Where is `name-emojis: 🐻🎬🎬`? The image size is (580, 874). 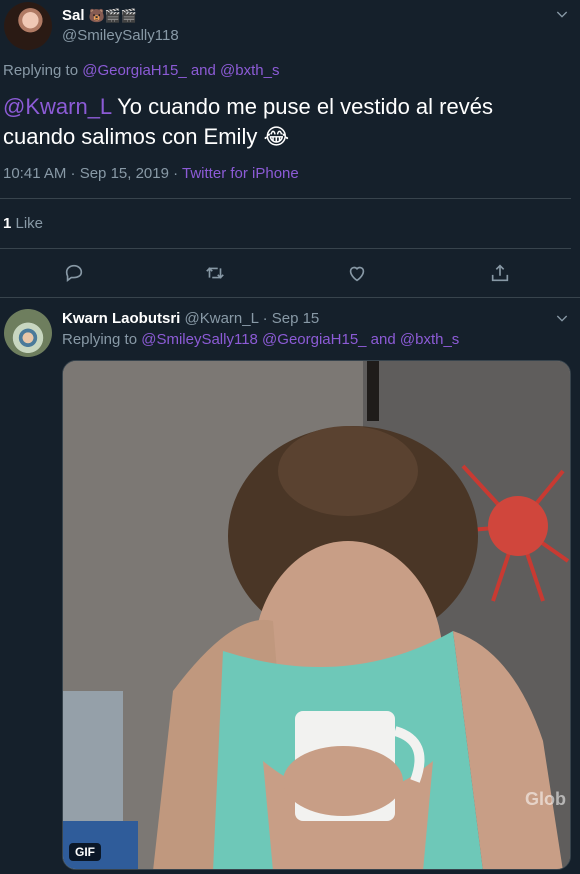 name-emojis: 🐻🎬🎬 is located at coordinates (113, 15).